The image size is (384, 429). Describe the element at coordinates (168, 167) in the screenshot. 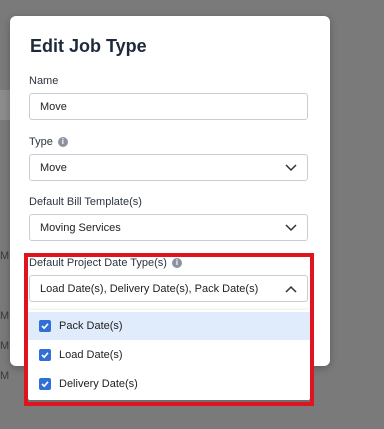

I see `type-select: Move` at that location.